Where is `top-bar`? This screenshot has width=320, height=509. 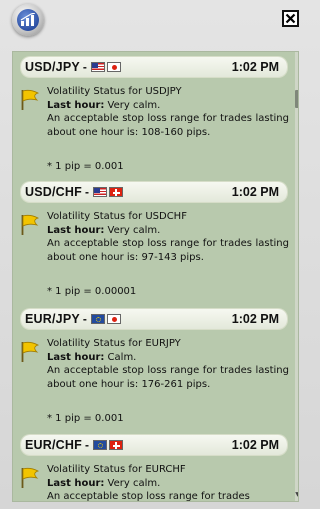
top-bar is located at coordinates (155, 23).